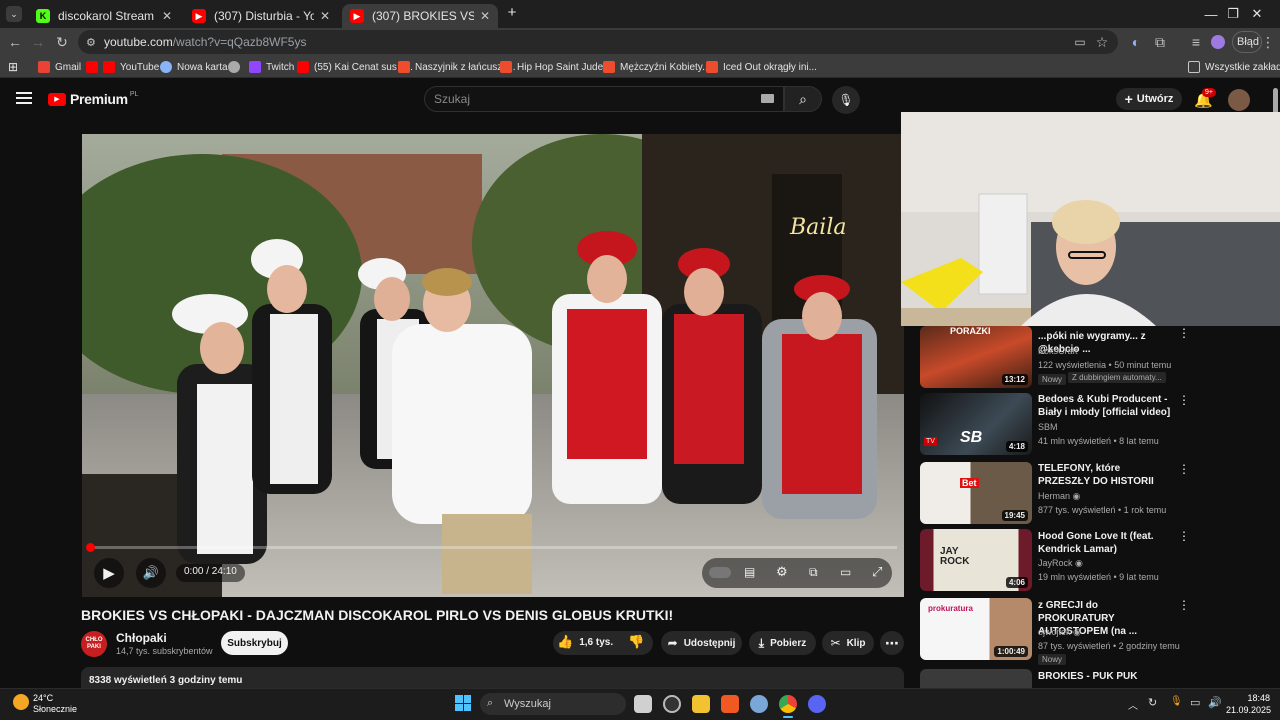 The width and height of the screenshot is (1280, 720). I want to click on share-button: ➦ Udostępnij, so click(701, 643).